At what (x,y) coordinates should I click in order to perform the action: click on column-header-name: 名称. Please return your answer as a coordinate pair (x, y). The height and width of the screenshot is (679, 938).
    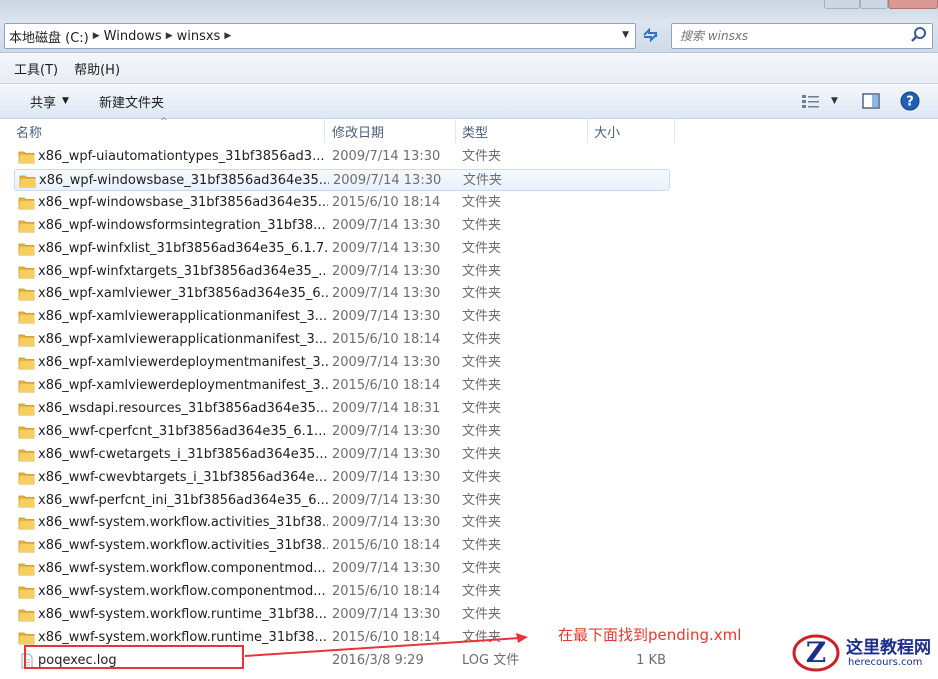
    Looking at the image, I should click on (168, 131).